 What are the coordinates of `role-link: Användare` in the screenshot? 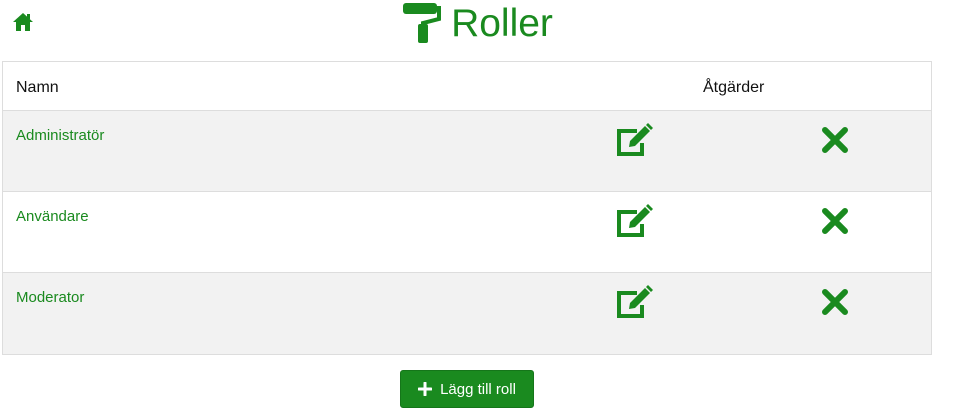 It's located at (52, 216).